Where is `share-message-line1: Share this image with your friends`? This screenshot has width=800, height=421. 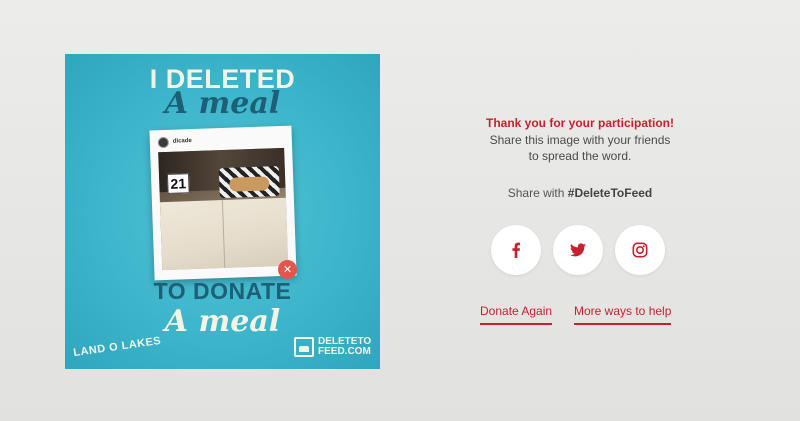
share-message-line1: Share this image with your friends is located at coordinates (580, 140).